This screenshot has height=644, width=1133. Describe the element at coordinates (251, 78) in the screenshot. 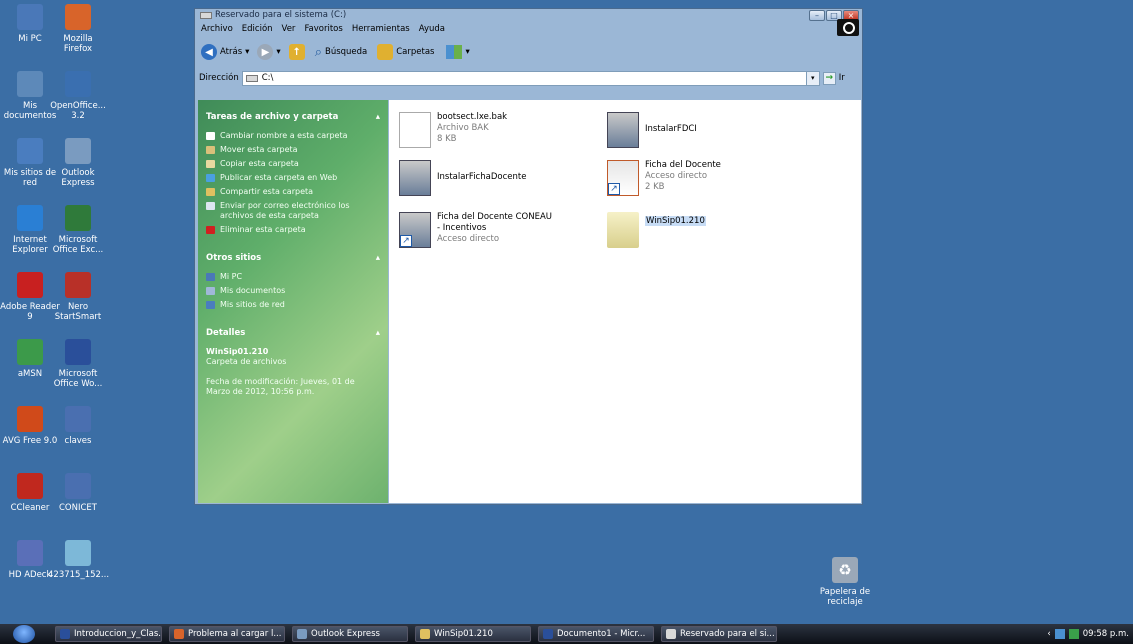

I see `drive-icon` at that location.